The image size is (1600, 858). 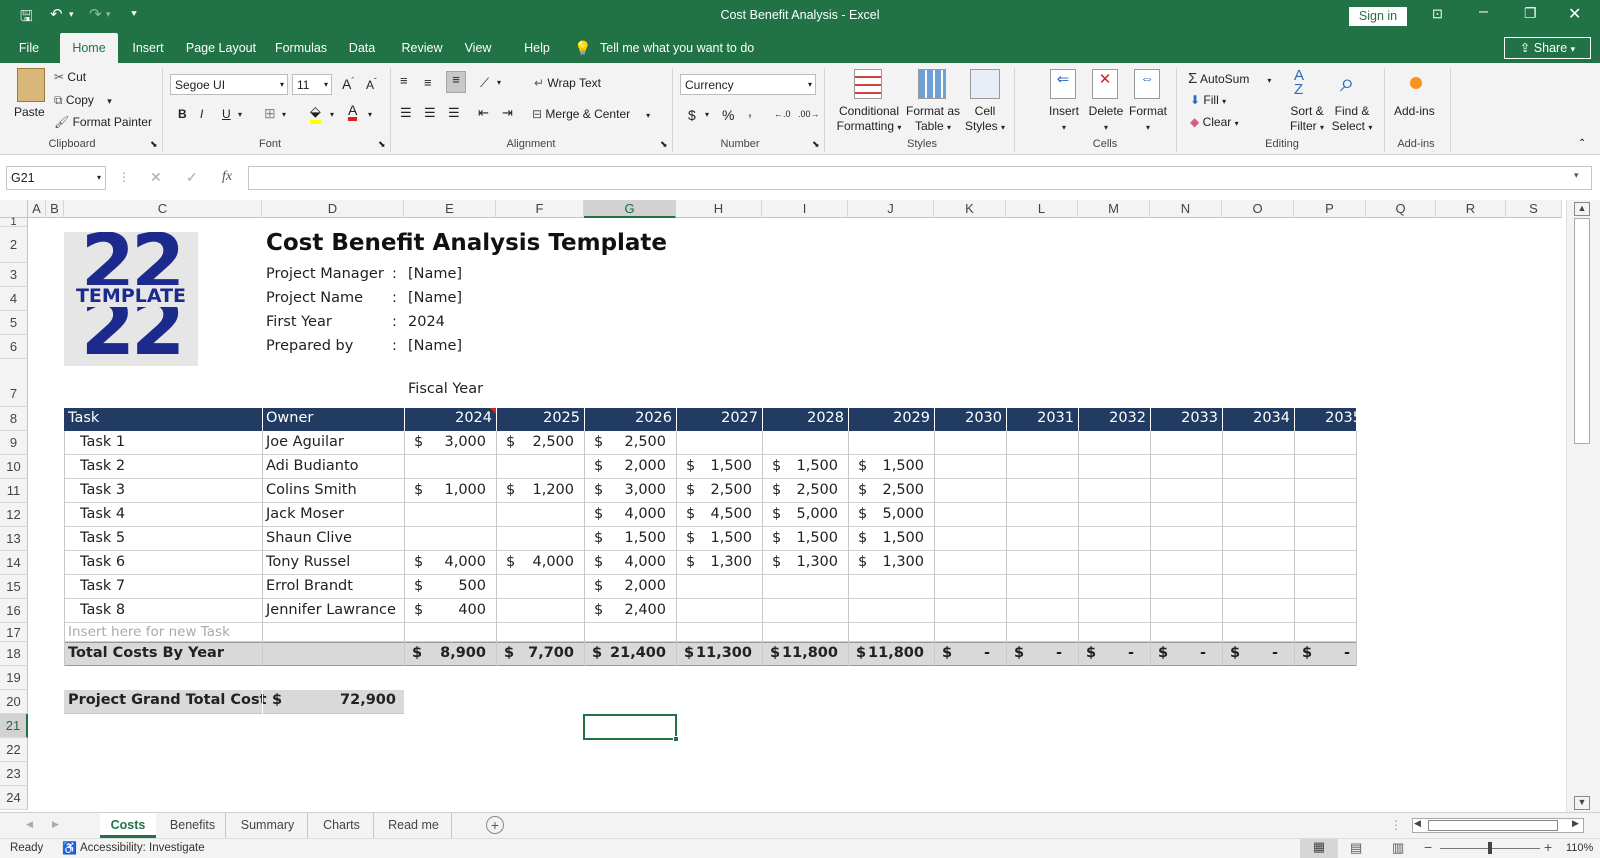 What do you see at coordinates (406, 113) in the screenshot?
I see `align-left-icon: ☰` at bounding box center [406, 113].